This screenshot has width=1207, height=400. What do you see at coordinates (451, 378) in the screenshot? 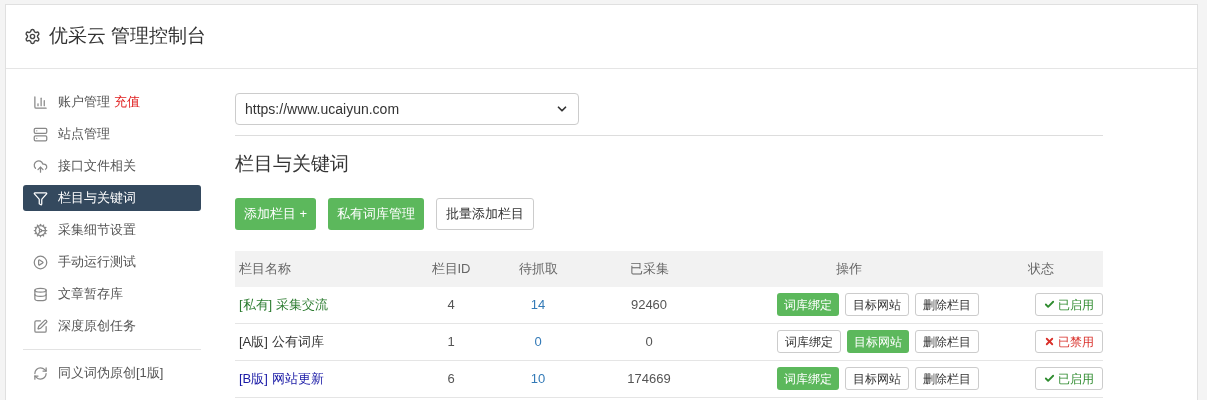
I see `table-cell-text: 6` at bounding box center [451, 378].